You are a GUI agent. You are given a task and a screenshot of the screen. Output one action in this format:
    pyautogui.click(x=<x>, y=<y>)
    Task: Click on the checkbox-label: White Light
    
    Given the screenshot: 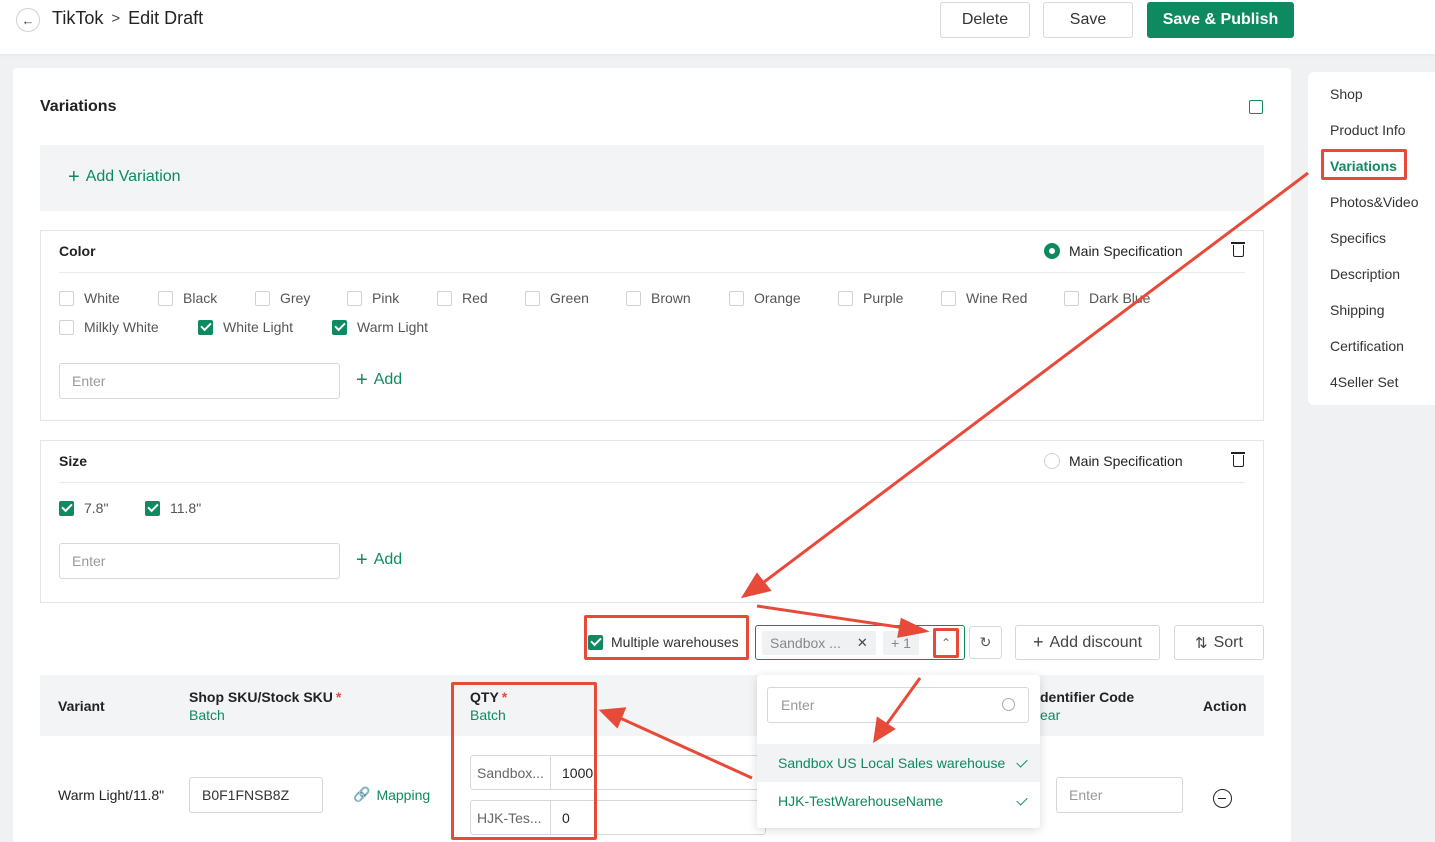 What is the action you would take?
    pyautogui.click(x=258, y=327)
    